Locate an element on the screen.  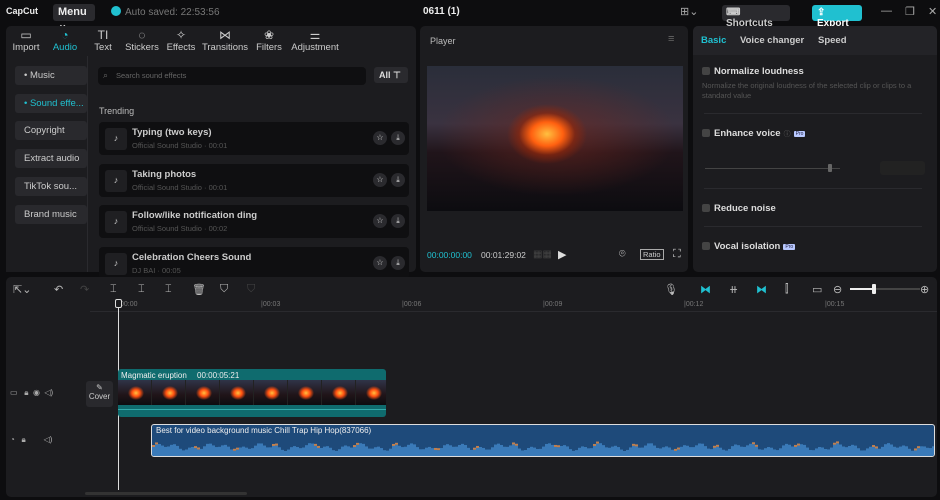
filter-button: All ⊤ is located at coordinates (391, 75).